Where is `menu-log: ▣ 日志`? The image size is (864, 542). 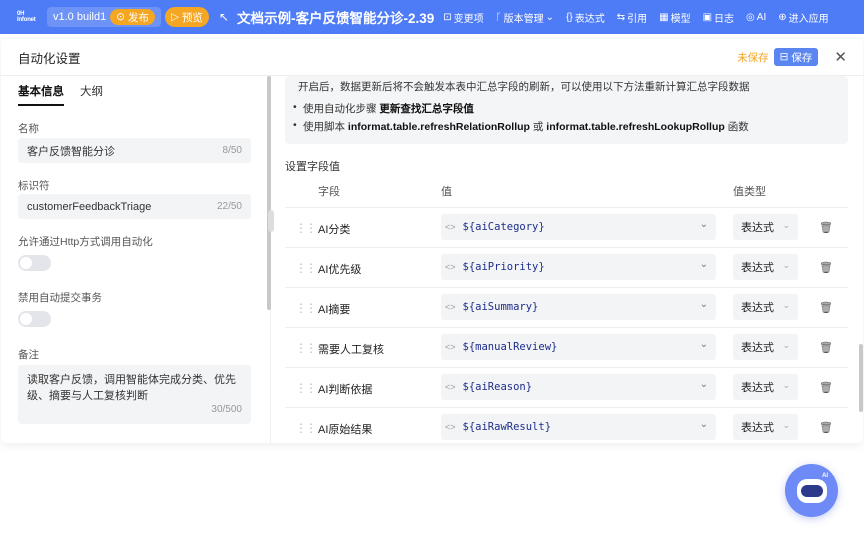
menu-log: ▣ 日志 is located at coordinates (718, 17).